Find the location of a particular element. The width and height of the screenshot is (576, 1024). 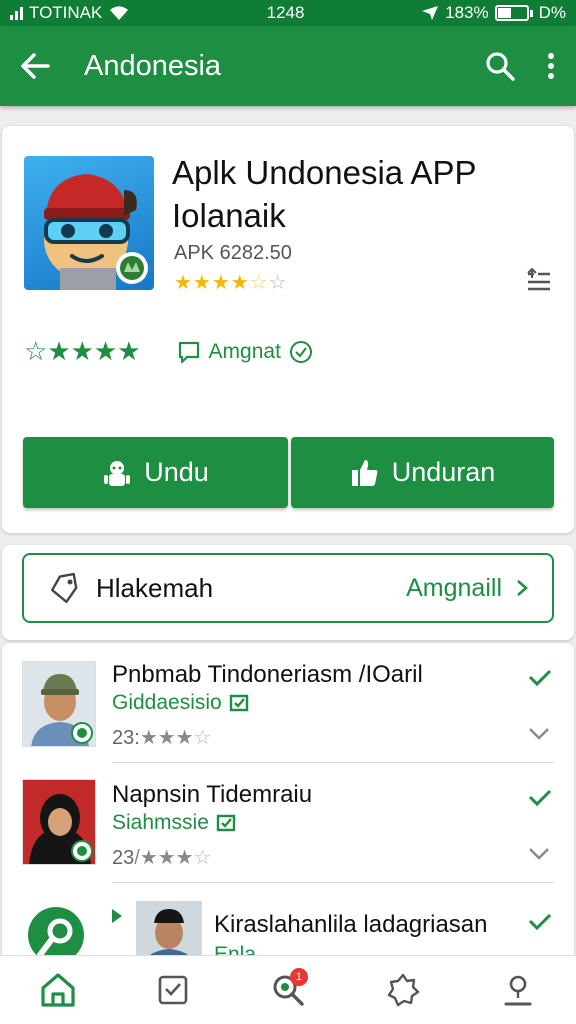

review-name: Napnsin Tidemraiu is located at coordinates (212, 794).